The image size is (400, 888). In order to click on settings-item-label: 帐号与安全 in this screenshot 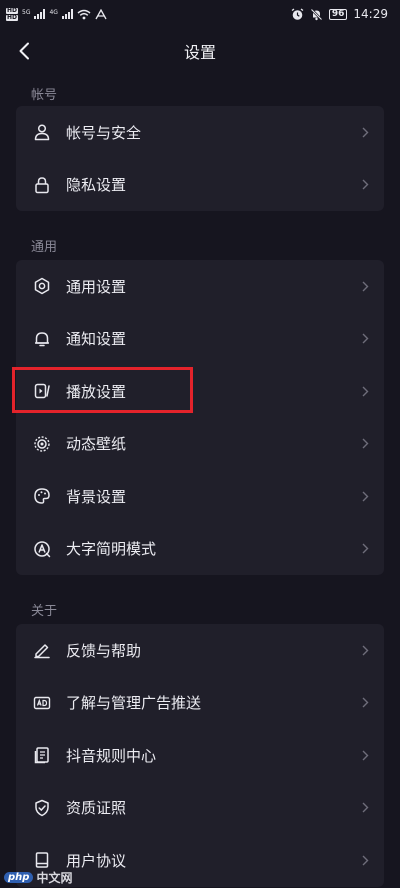, I will do `click(104, 132)`.